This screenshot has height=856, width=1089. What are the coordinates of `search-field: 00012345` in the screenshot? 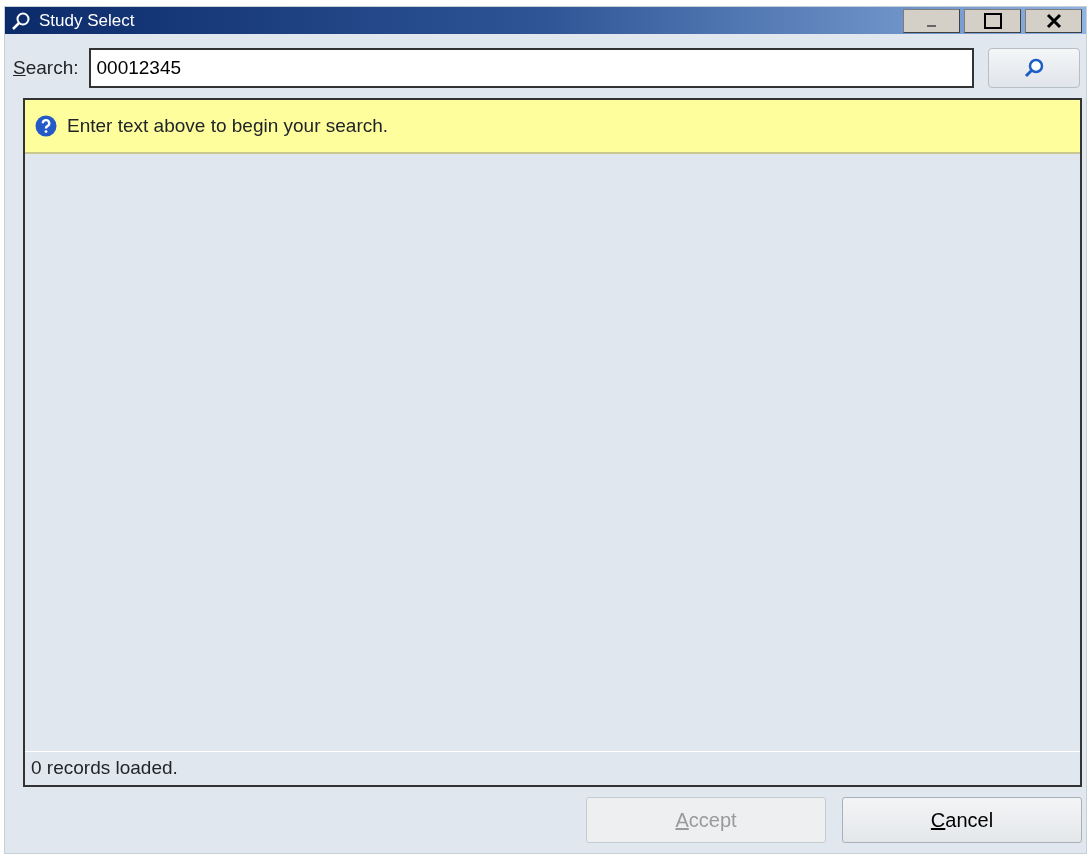 It's located at (531, 68).